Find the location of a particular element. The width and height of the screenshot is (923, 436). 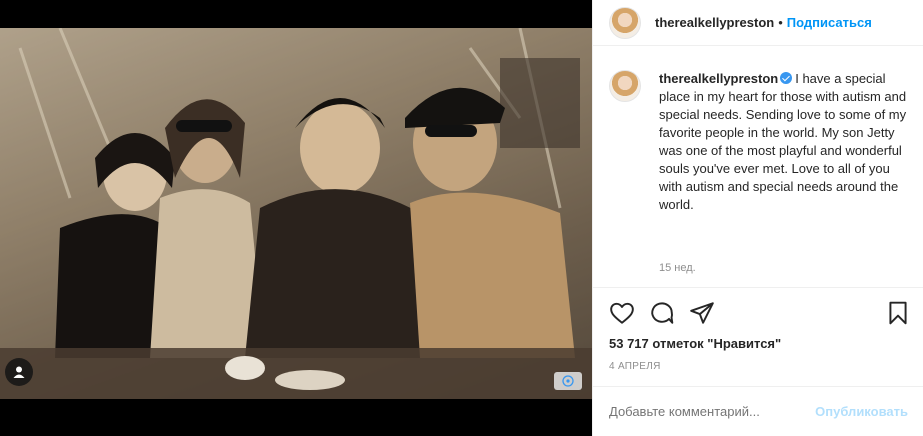

comment-button is located at coordinates (662, 313).